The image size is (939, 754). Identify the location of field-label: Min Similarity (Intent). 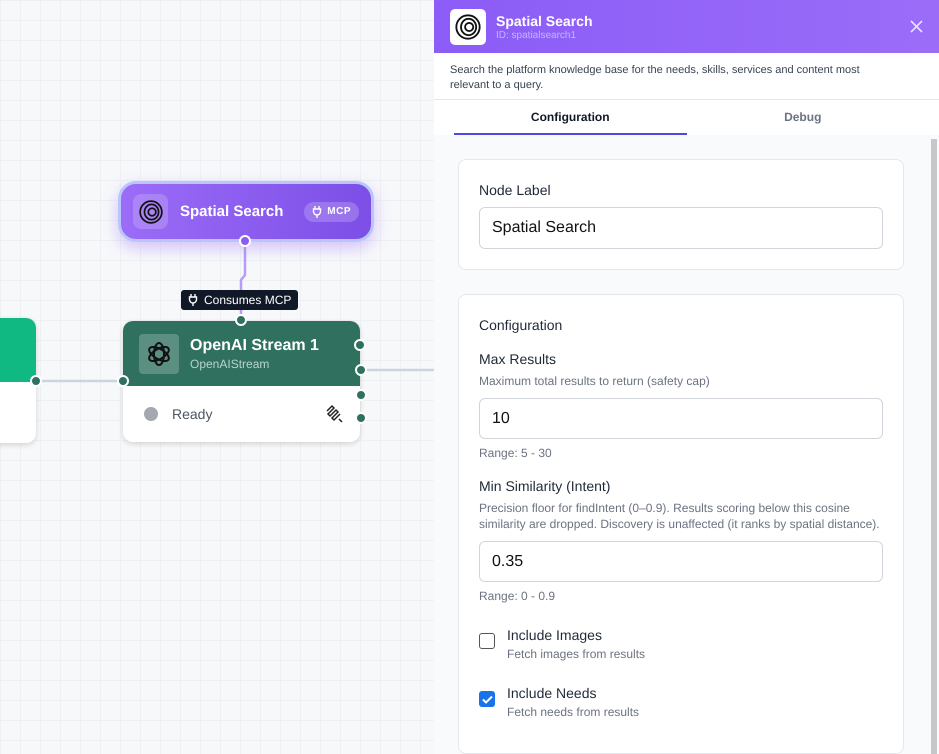
(545, 486).